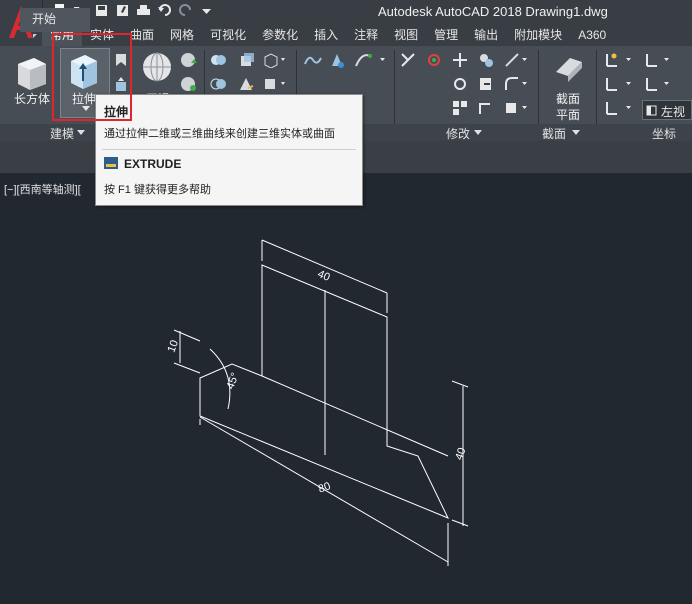 Image resolution: width=692 pixels, height=604 pixels. What do you see at coordinates (486, 108) in the screenshot?
I see `offset-icon` at bounding box center [486, 108].